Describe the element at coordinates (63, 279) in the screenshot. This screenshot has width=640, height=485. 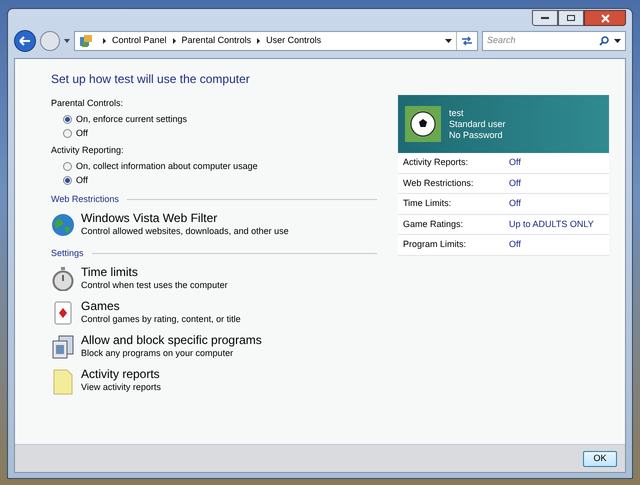
I see `stopwatch-icon` at that location.